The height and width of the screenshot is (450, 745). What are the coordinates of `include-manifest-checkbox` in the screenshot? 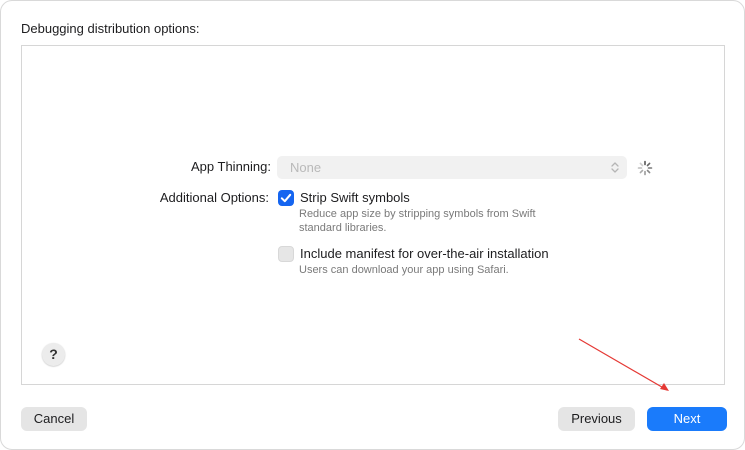 It's located at (286, 254).